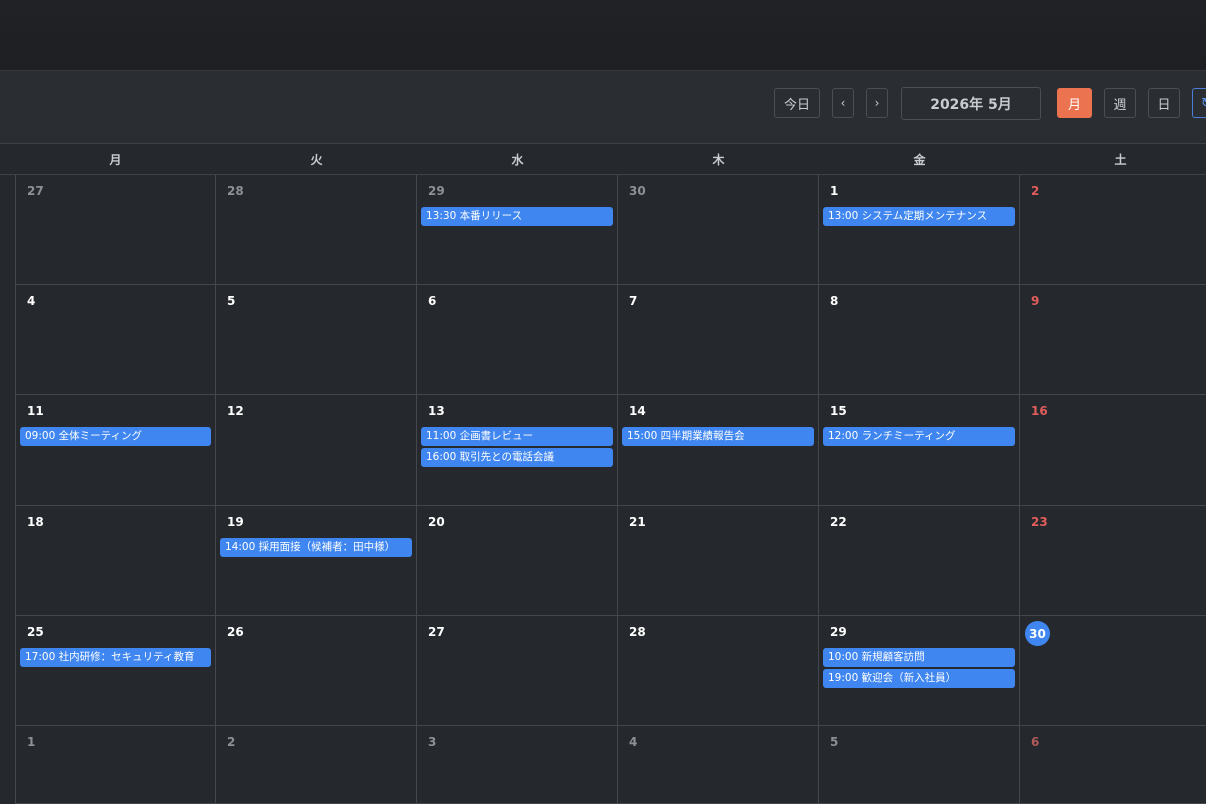 The image size is (1206, 804). Describe the element at coordinates (115, 450) in the screenshot. I see `day-cell: 11 09:00 全体ミーティング` at that location.